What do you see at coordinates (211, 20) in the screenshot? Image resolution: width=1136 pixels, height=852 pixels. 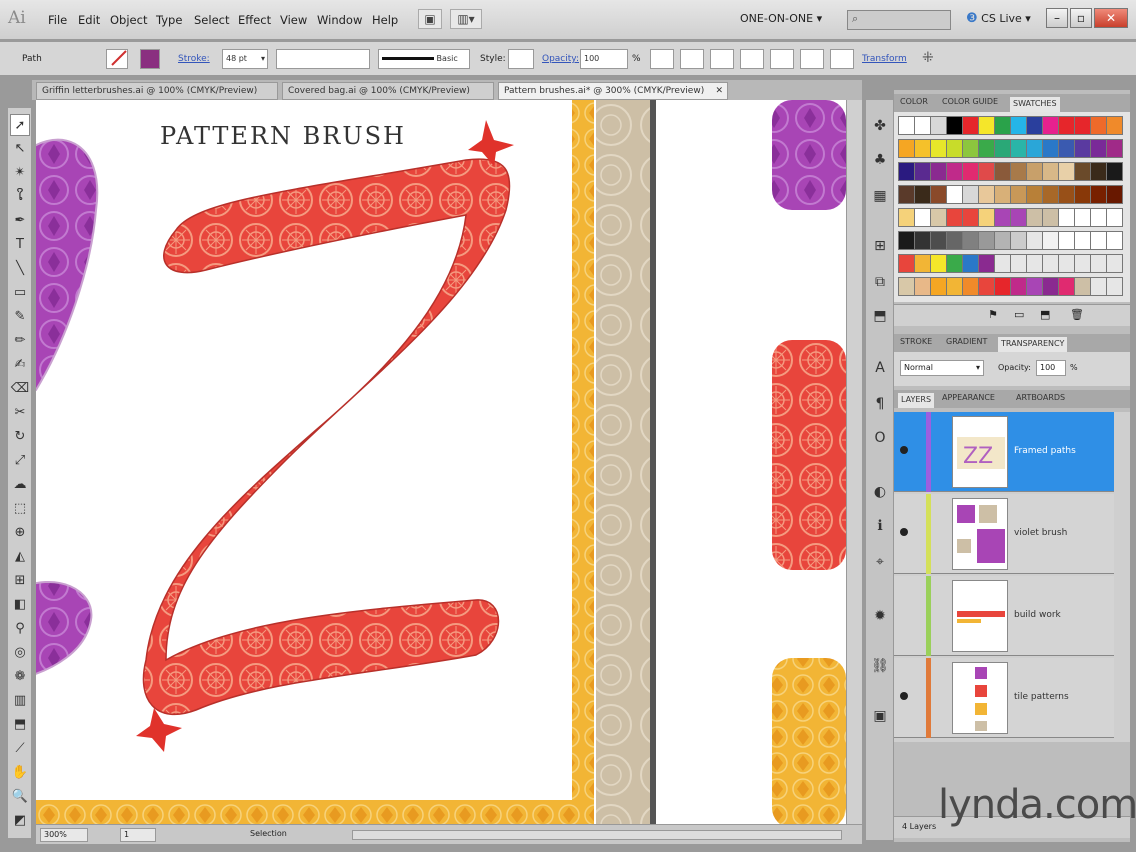 I see `menu-select: Select` at bounding box center [211, 20].